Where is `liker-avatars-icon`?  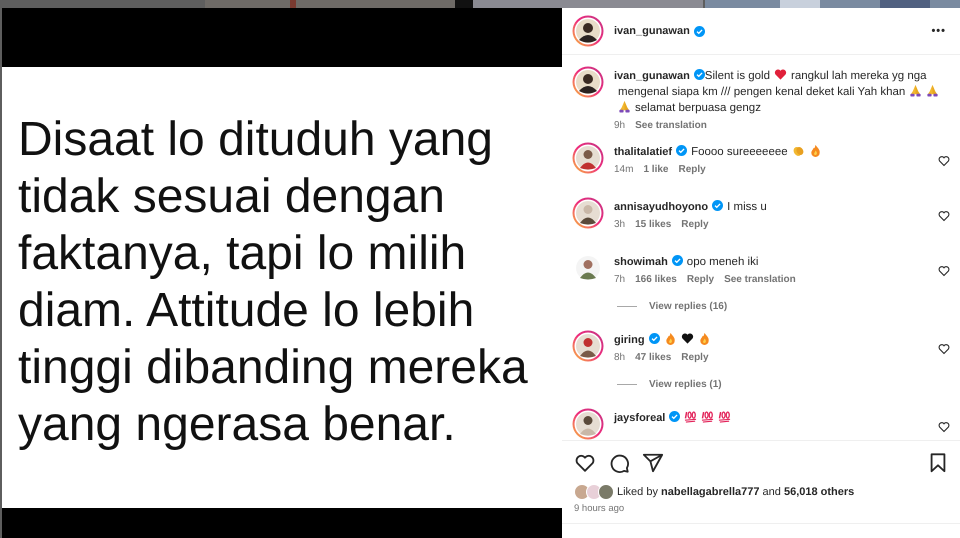
liker-avatars-icon is located at coordinates (594, 492).